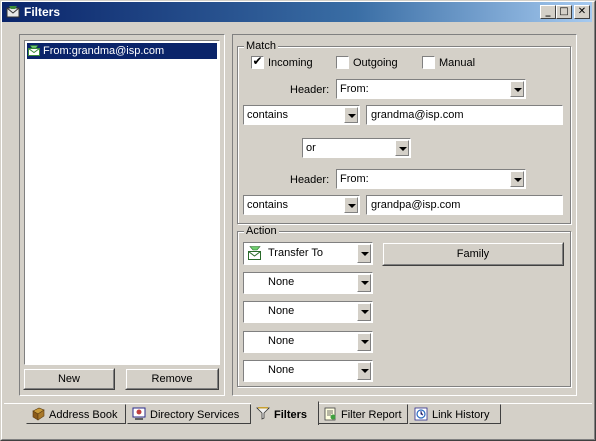 The width and height of the screenshot is (596, 441). Describe the element at coordinates (431, 179) in the screenshot. I see `header-select-2: From:` at that location.